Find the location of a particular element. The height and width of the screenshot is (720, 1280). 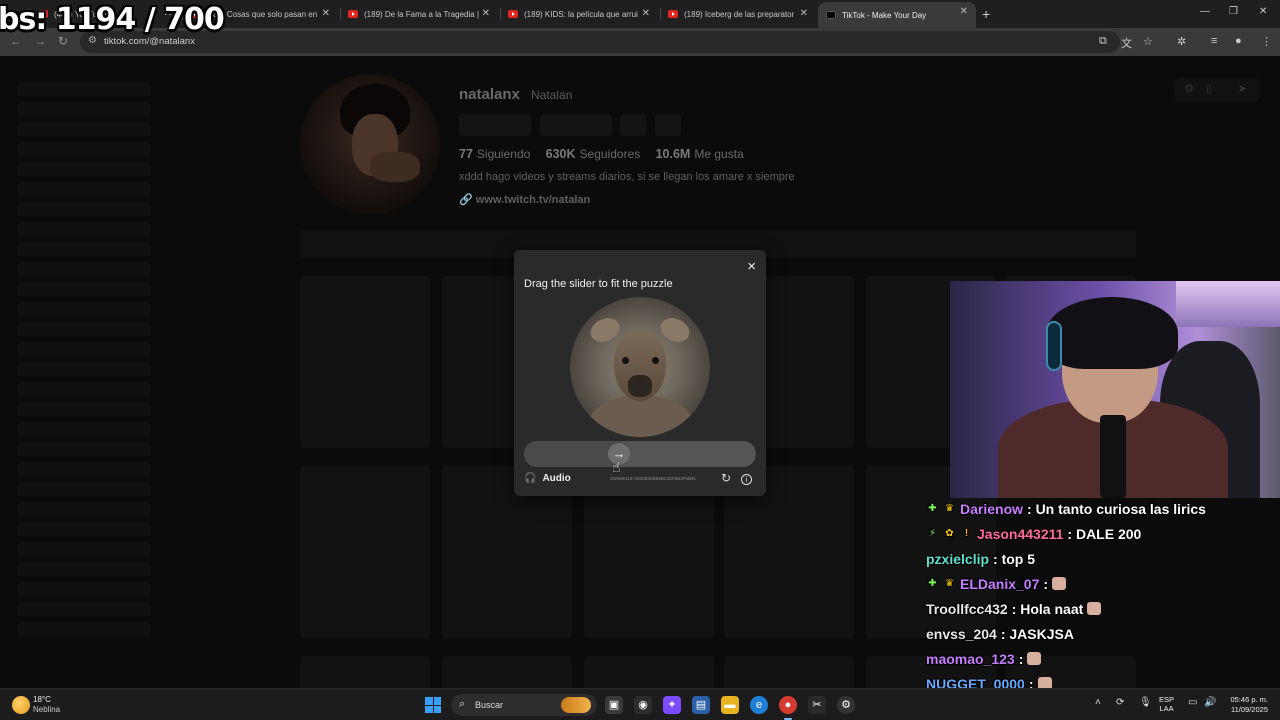

suggested-accounts-button is located at coordinates (633, 125).